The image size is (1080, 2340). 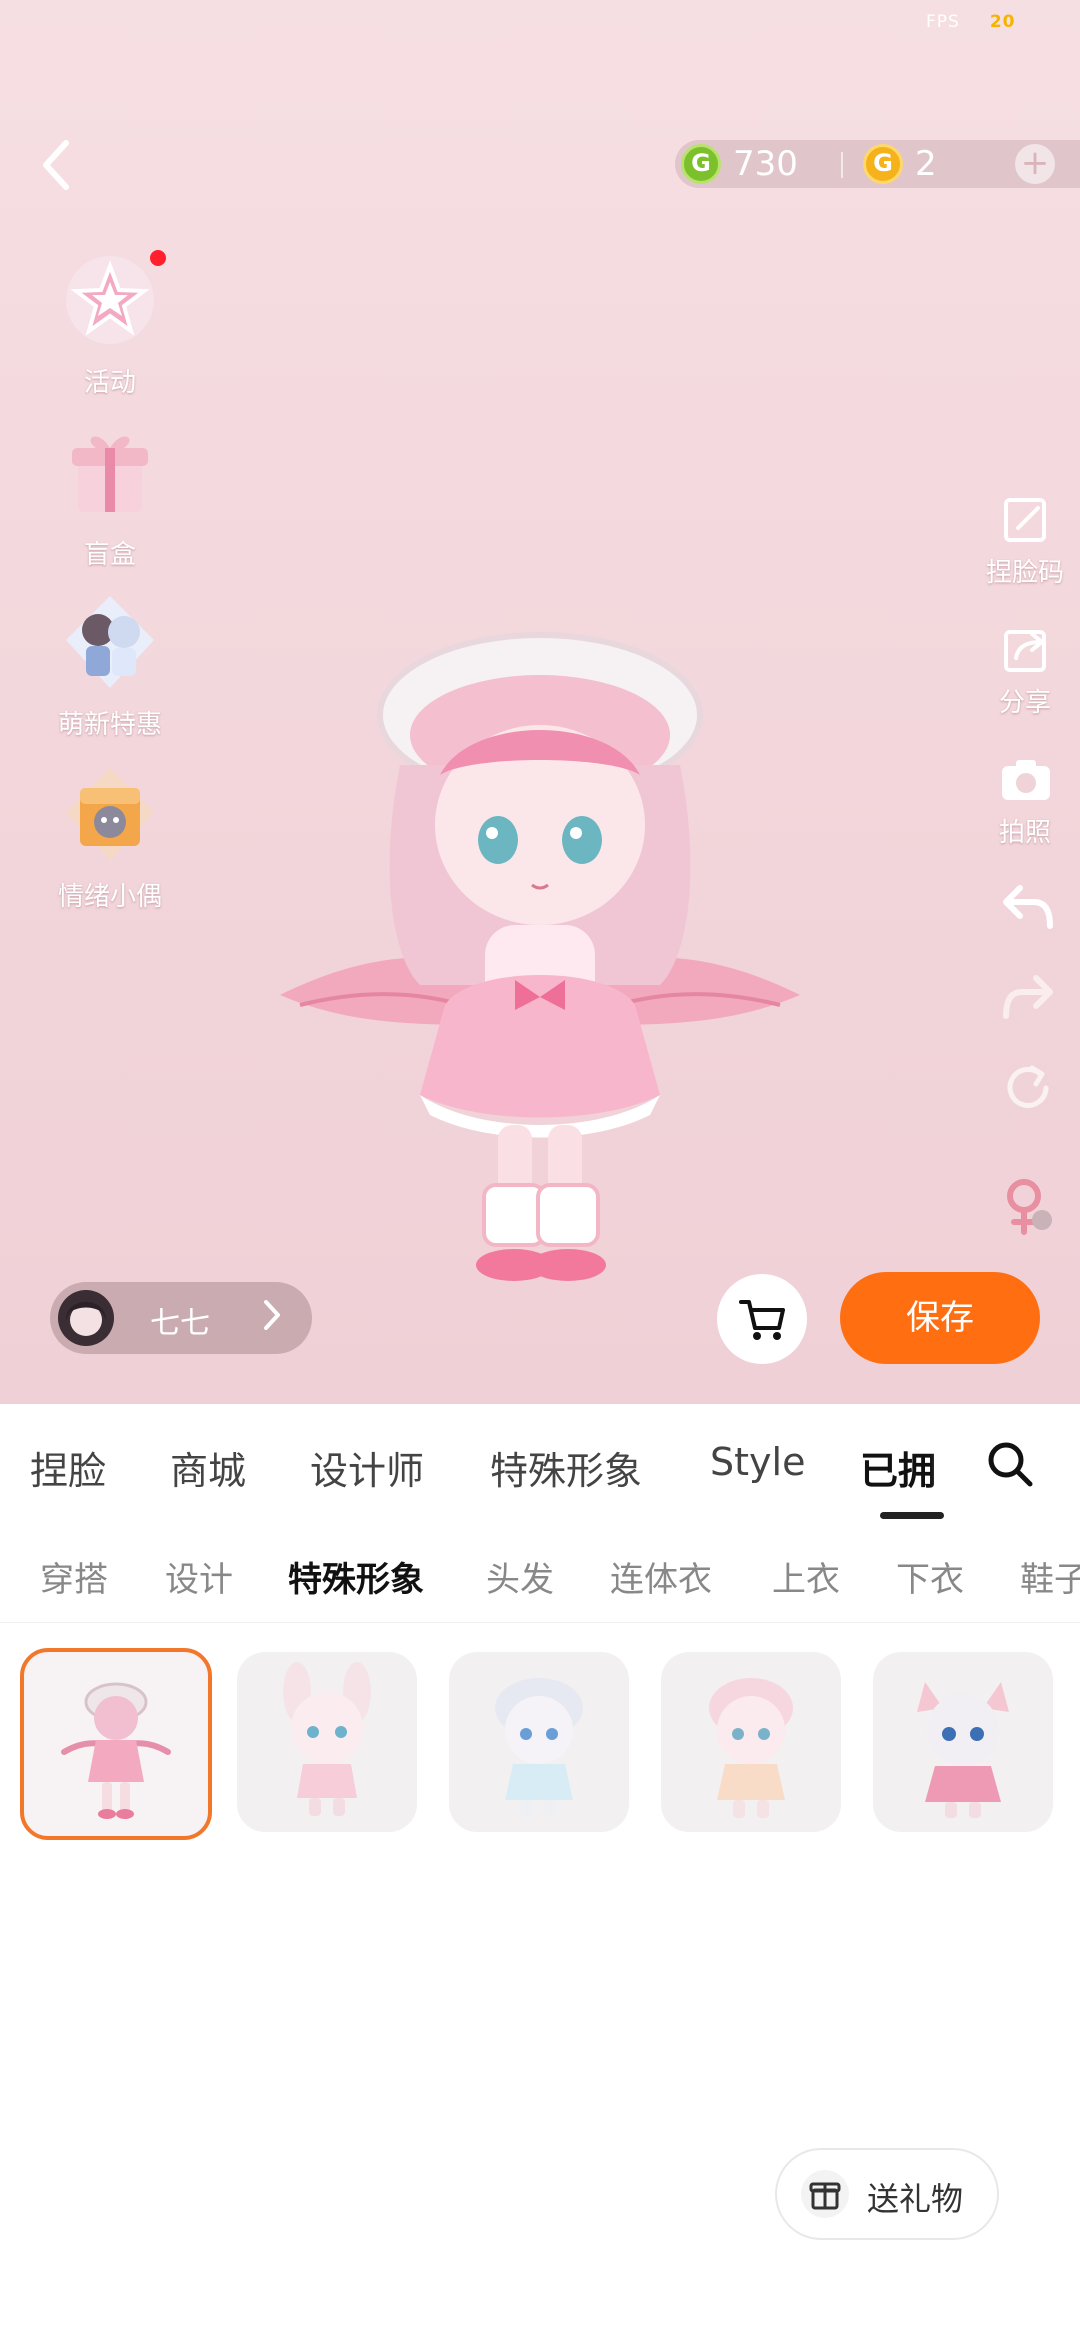 I want to click on currency-divider, so click(x=842, y=165).